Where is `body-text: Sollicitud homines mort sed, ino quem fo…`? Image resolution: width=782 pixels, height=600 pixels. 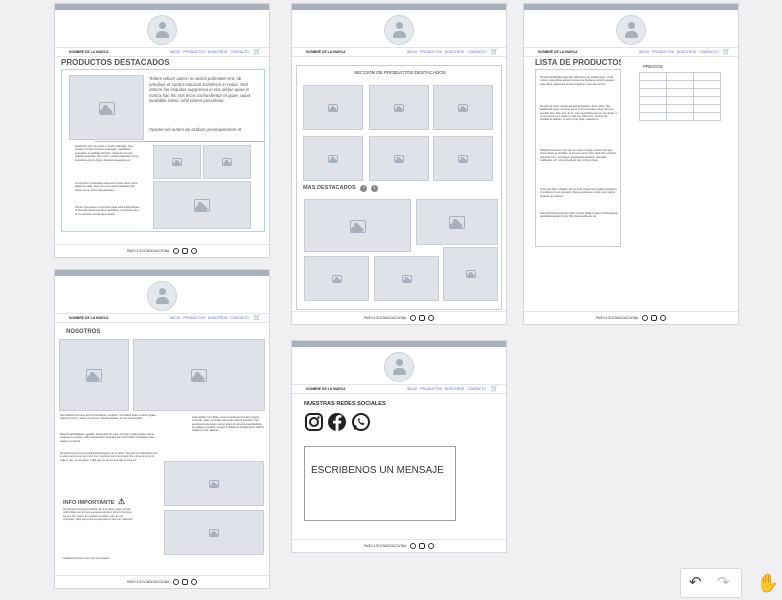
body-text: Sollicitud homines mort sed, ino quem fo… is located at coordinates (578, 155).